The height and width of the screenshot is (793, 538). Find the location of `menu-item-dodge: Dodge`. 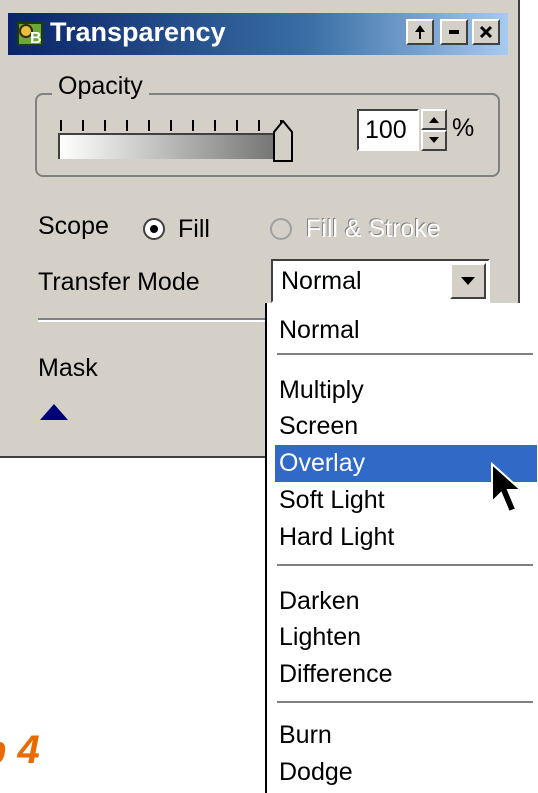

menu-item-dodge: Dodge is located at coordinates (406, 772).